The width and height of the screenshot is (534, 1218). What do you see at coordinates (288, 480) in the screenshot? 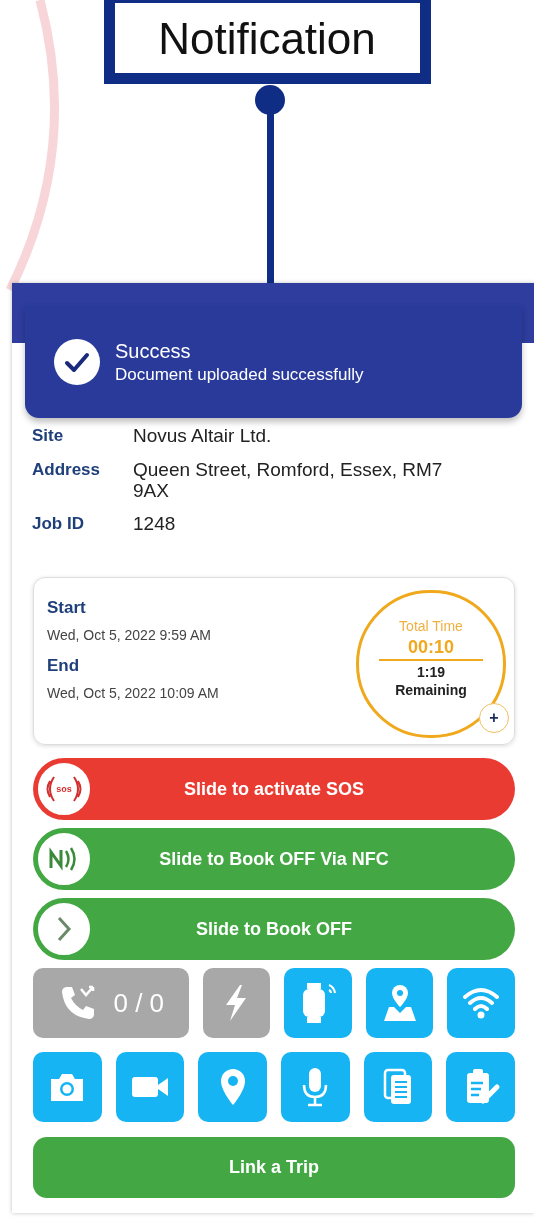
I see `detail-value: Queen Street, Romford, Essex, RM7 9AX` at bounding box center [288, 480].